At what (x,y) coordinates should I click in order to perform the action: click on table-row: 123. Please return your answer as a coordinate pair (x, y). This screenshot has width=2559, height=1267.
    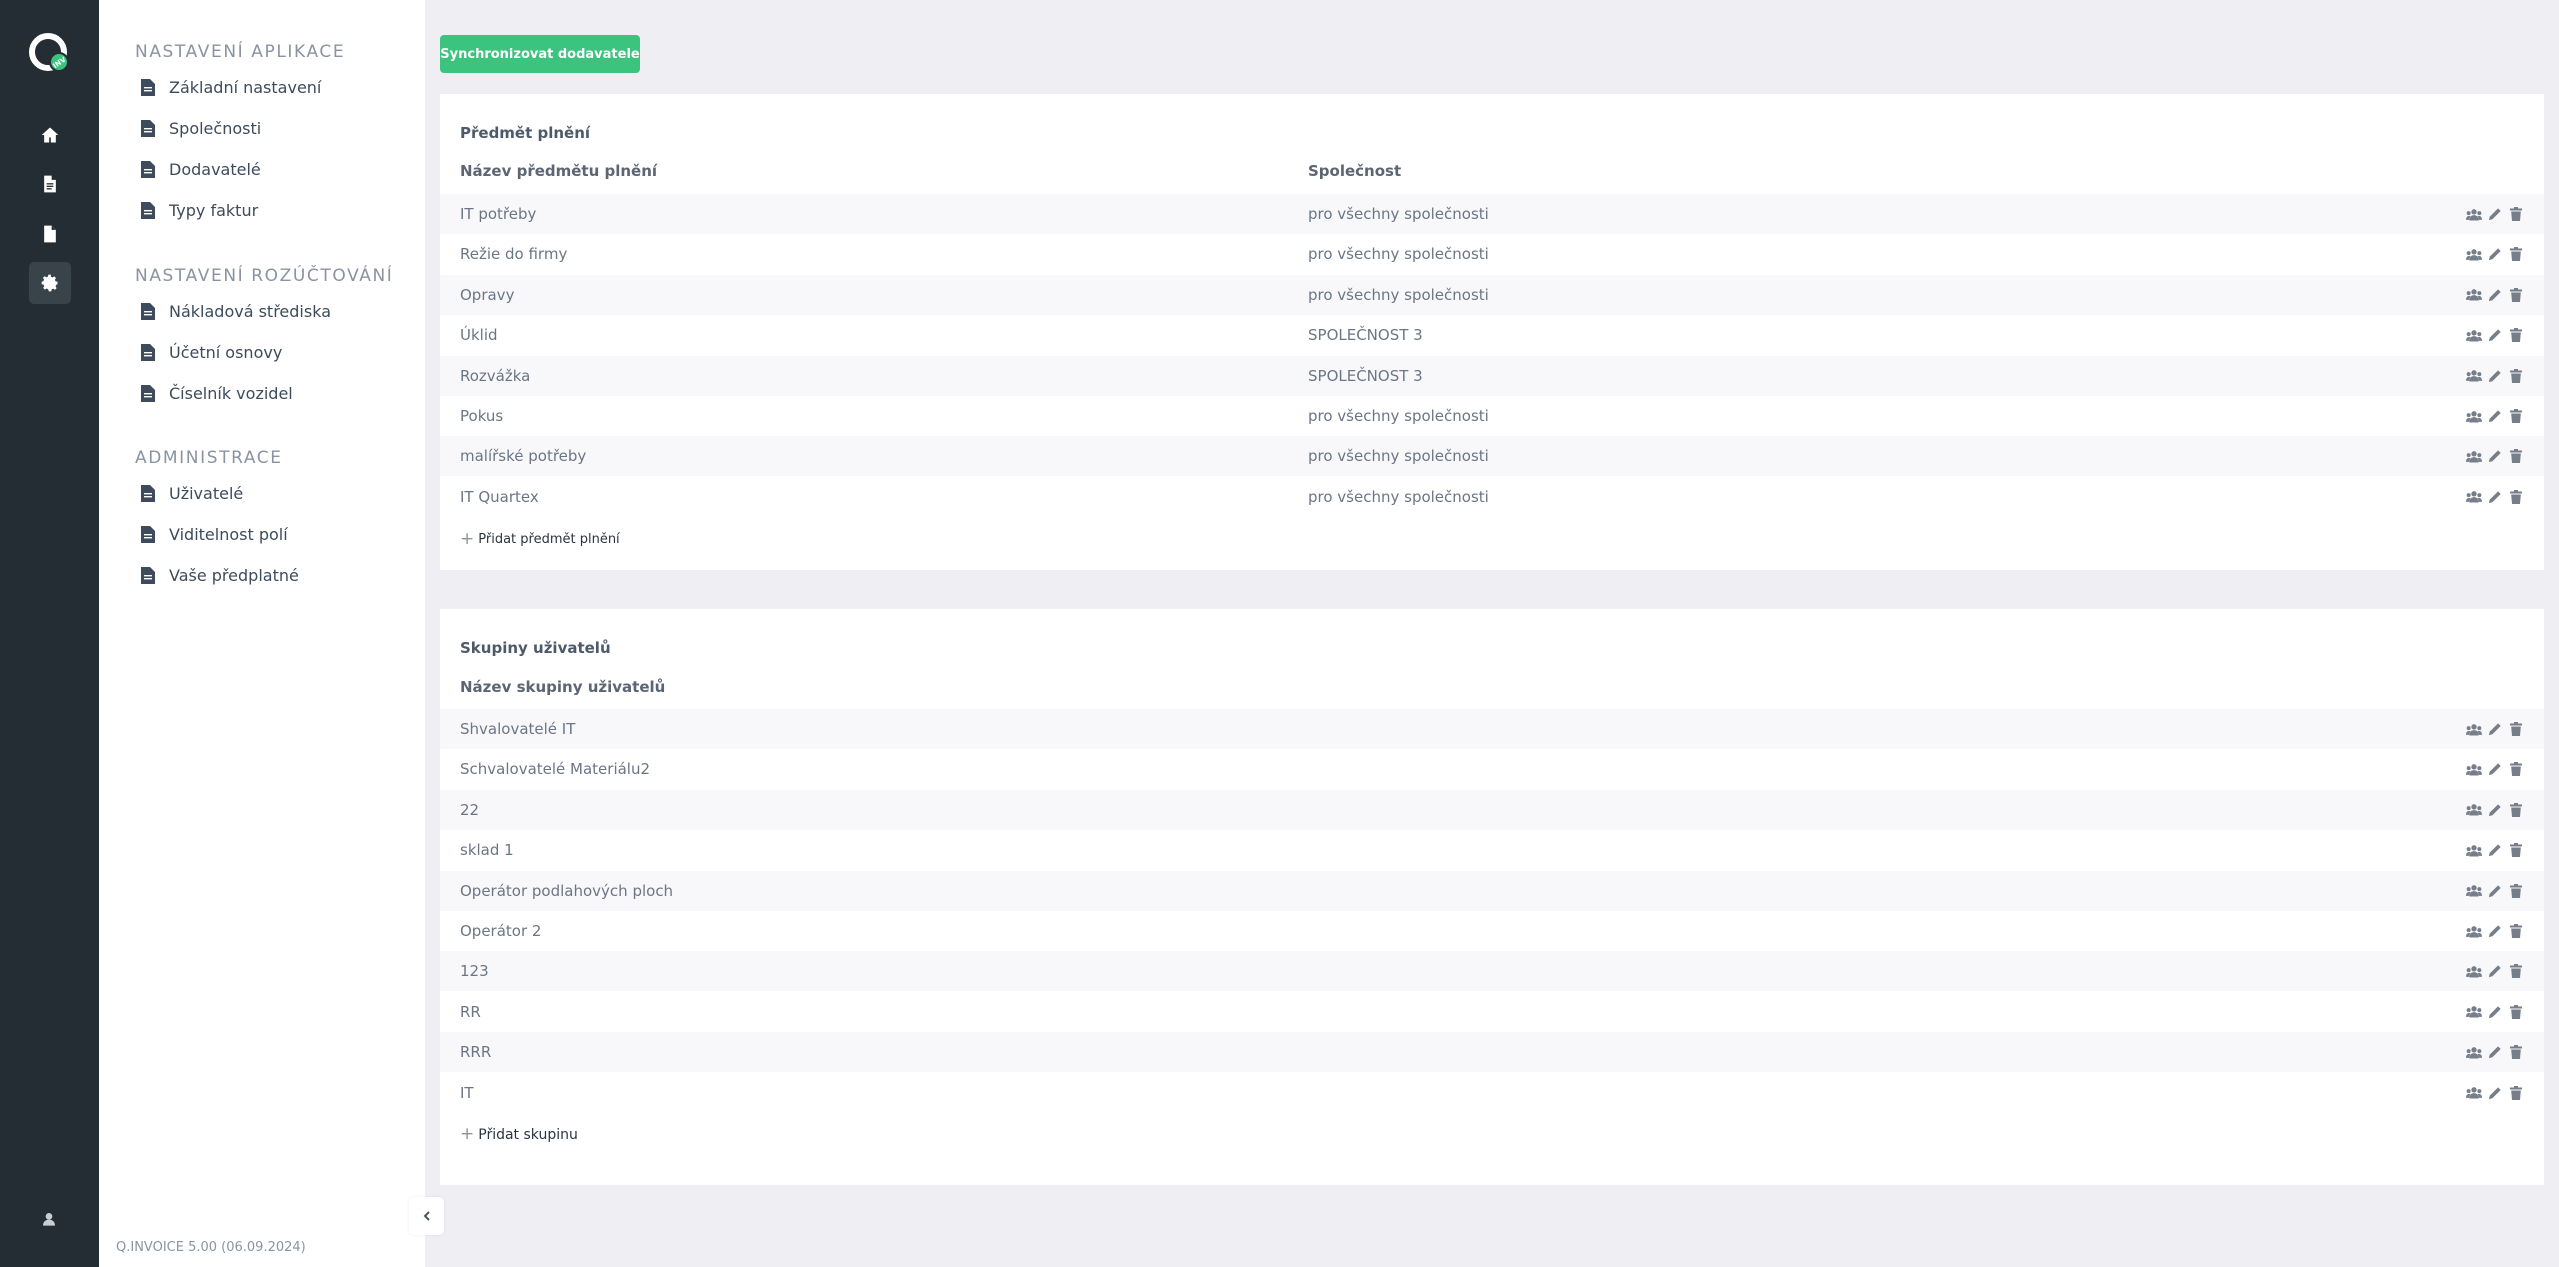
    Looking at the image, I should click on (1492, 971).